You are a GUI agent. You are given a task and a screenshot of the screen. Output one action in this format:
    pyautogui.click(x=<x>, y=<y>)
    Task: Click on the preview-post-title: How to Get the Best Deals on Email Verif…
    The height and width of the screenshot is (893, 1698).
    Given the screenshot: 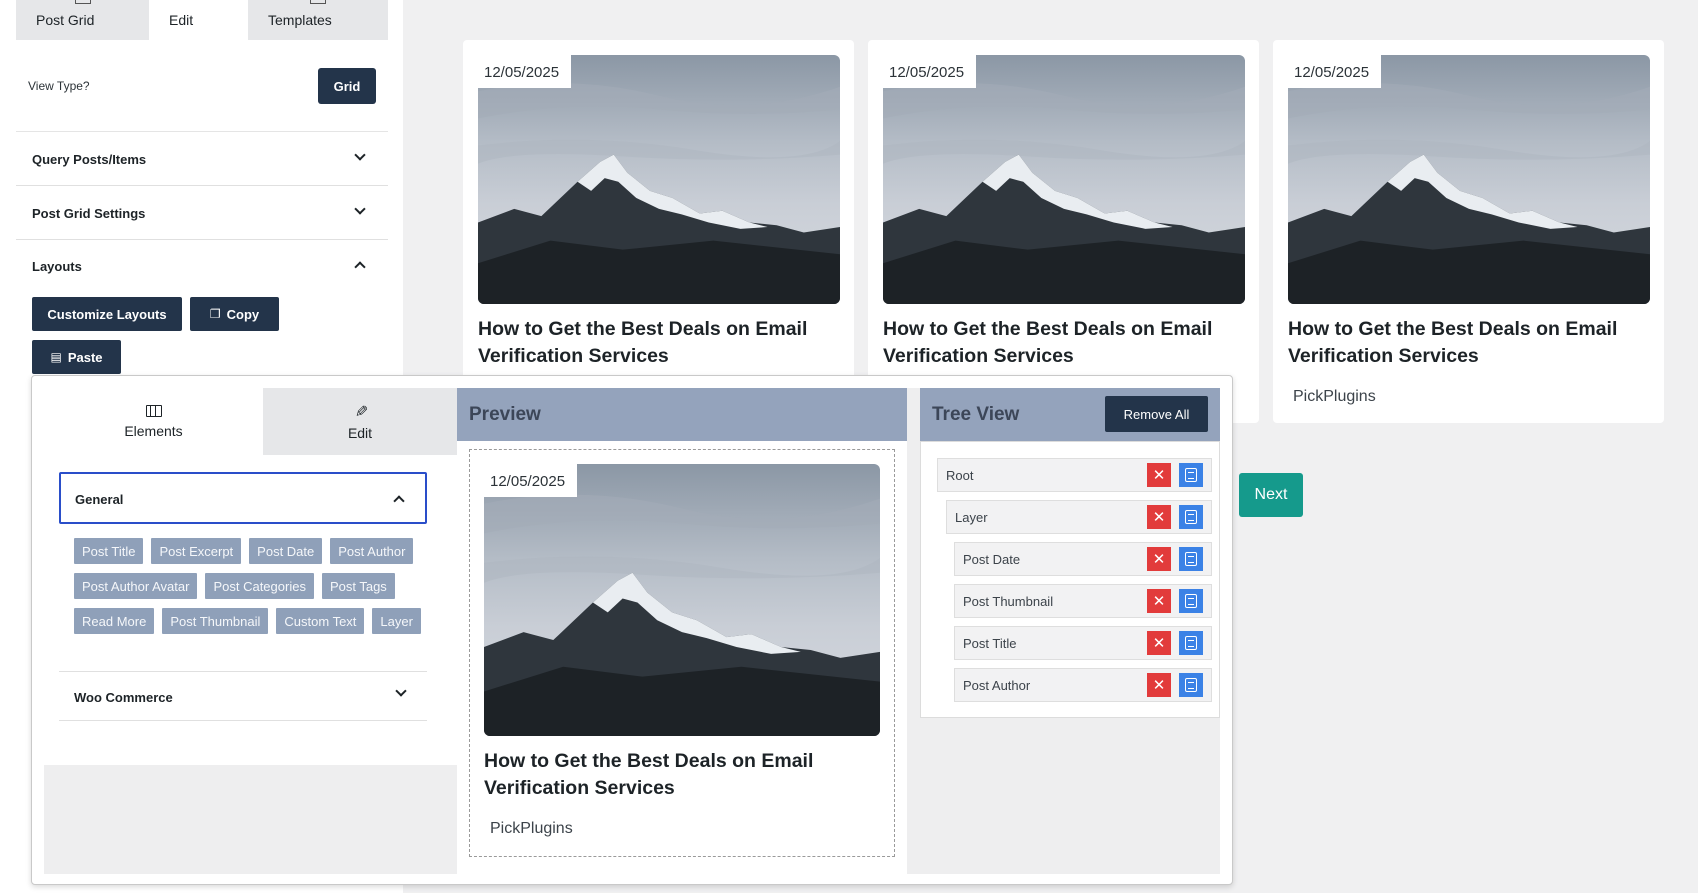 What is the action you would take?
    pyautogui.click(x=649, y=774)
    